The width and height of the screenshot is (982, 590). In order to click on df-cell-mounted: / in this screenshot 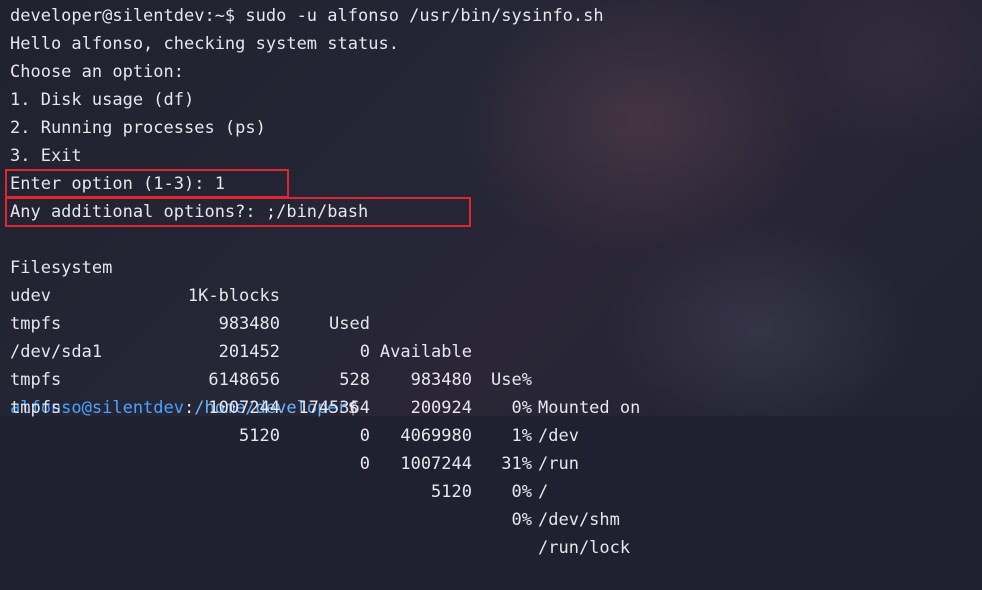, I will do `click(543, 492)`.